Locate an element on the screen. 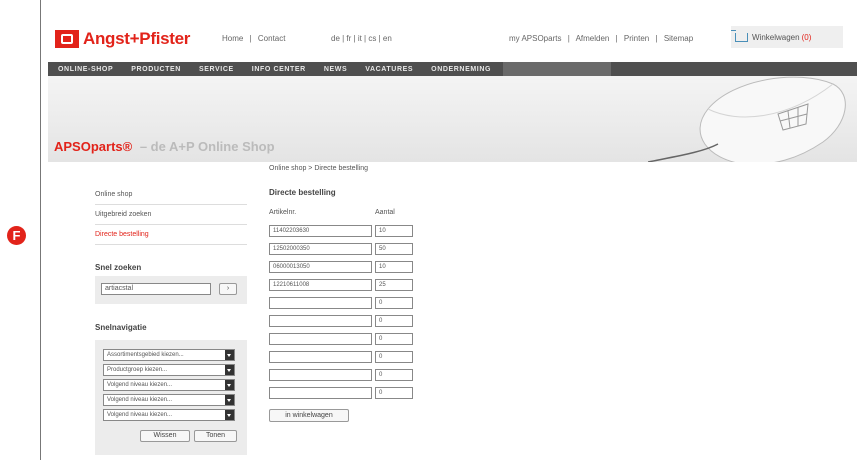 Image resolution: width=857 pixels, height=460 pixels. nav-producten: PRODUCTEN is located at coordinates (156, 69).